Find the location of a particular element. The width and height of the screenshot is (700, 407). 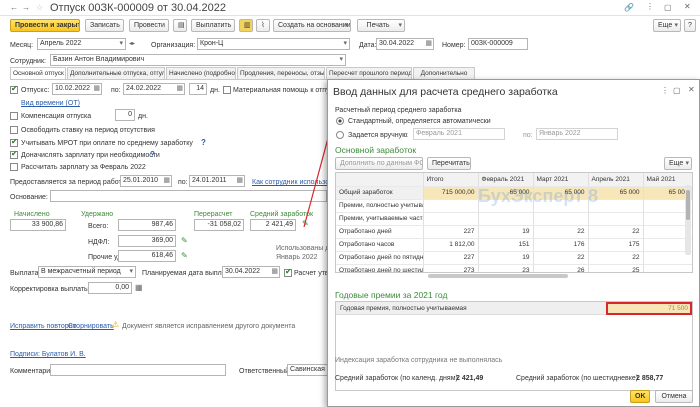

maximize-icon: ▢ is located at coordinates (668, 8).